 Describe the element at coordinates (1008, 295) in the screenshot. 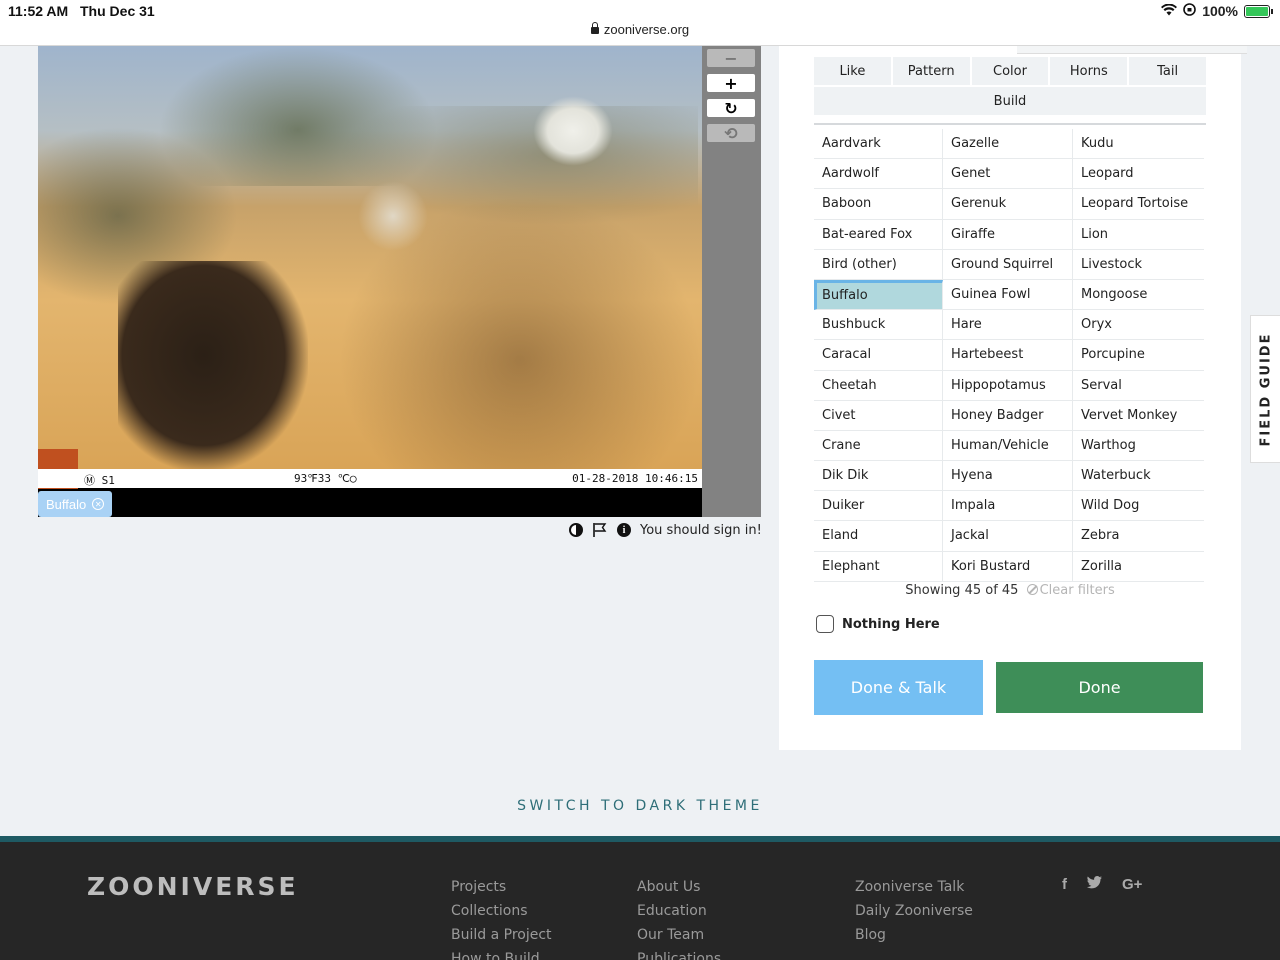

I see `choice-item: Guinea Fowl` at that location.